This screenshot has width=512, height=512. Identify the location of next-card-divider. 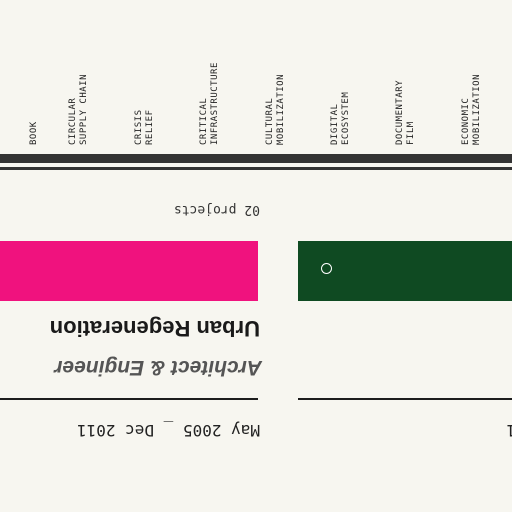
(405, 399).